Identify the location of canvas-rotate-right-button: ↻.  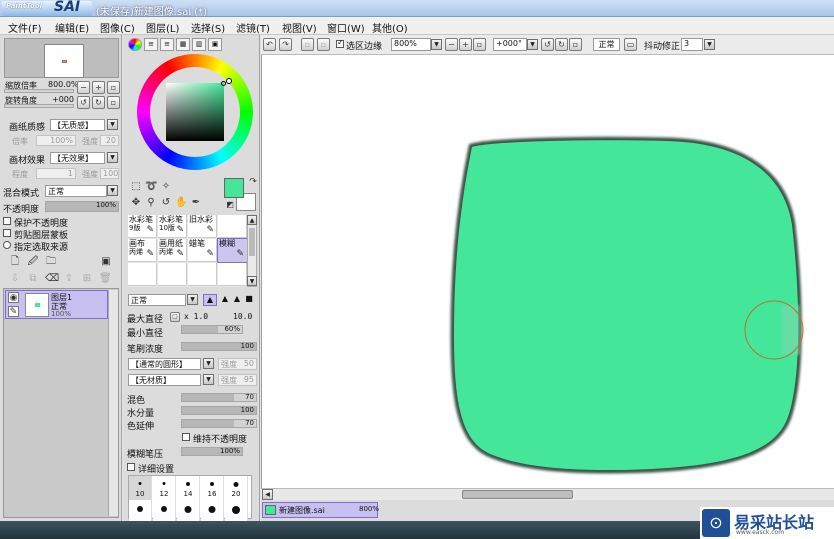
(561, 44).